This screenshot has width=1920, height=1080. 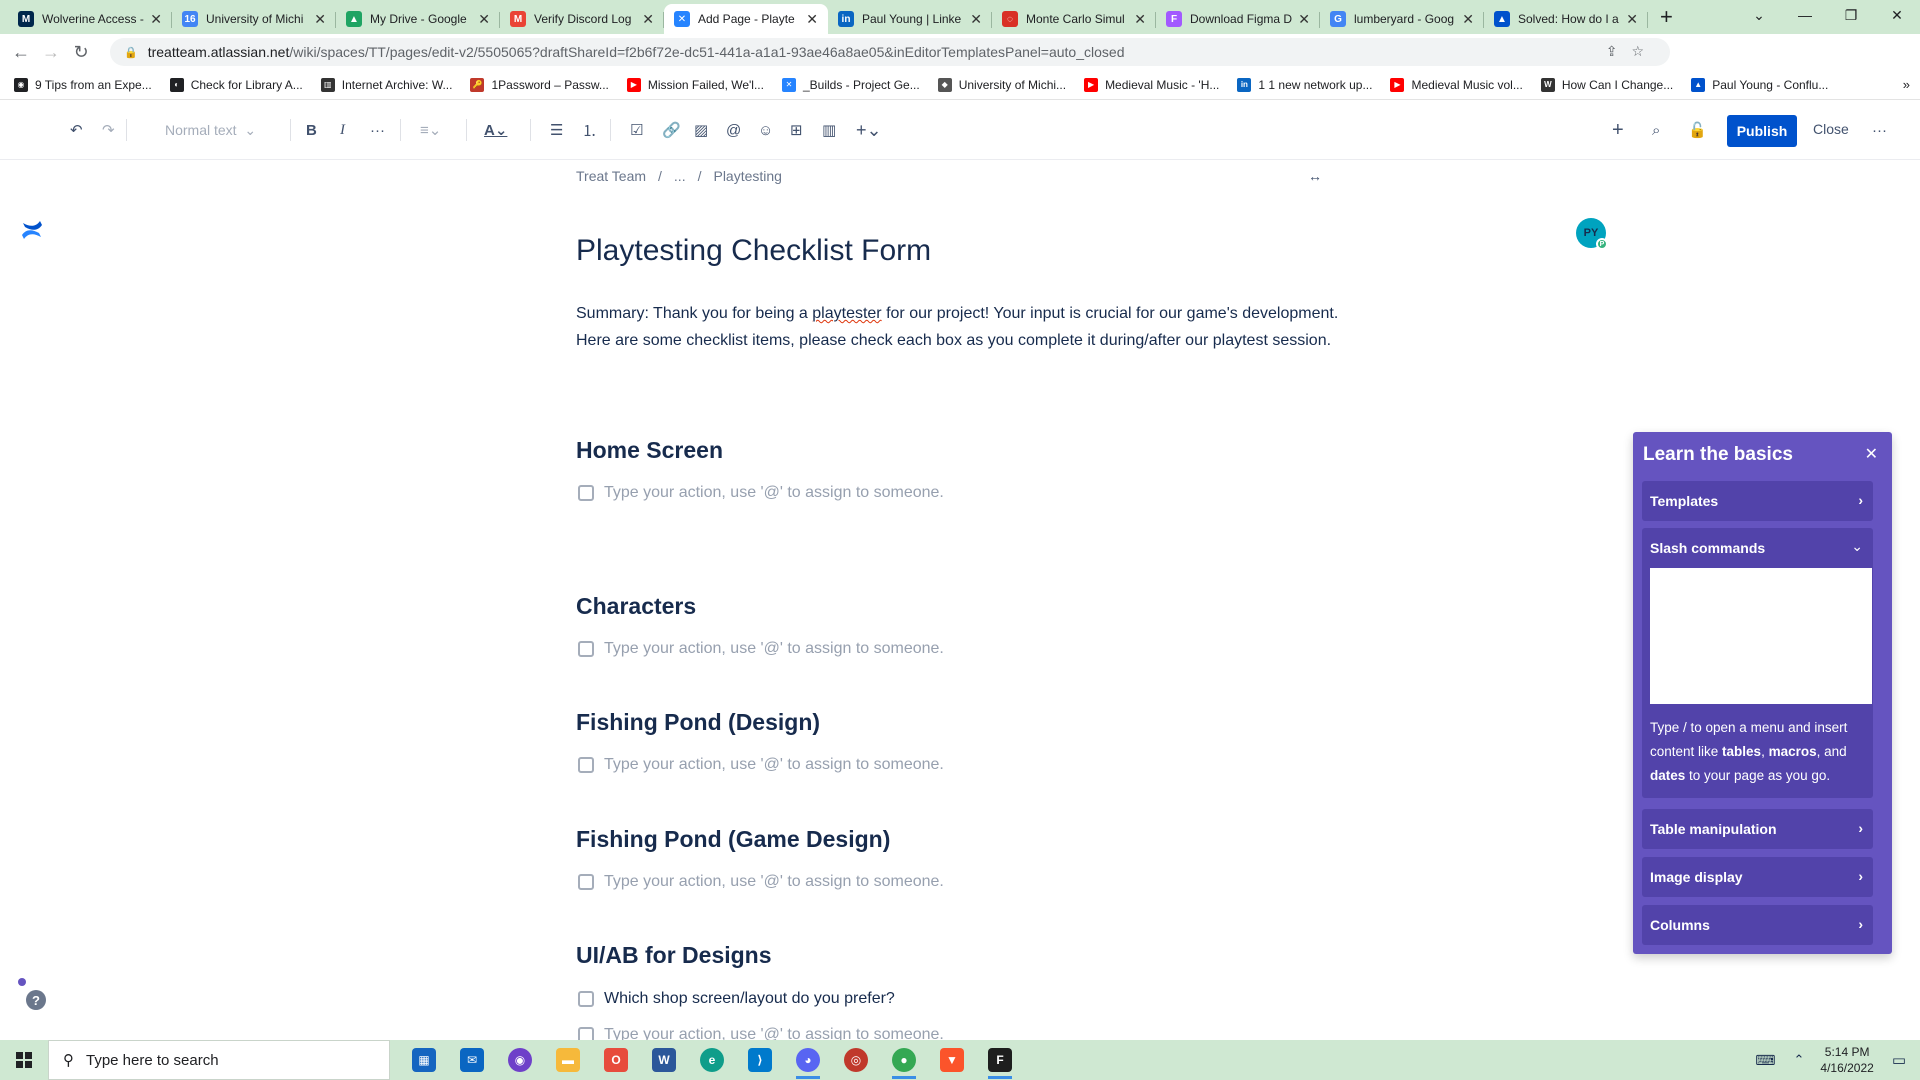 What do you see at coordinates (1592, 234) in the screenshot?
I see `collaborator-avatar: PY P` at bounding box center [1592, 234].